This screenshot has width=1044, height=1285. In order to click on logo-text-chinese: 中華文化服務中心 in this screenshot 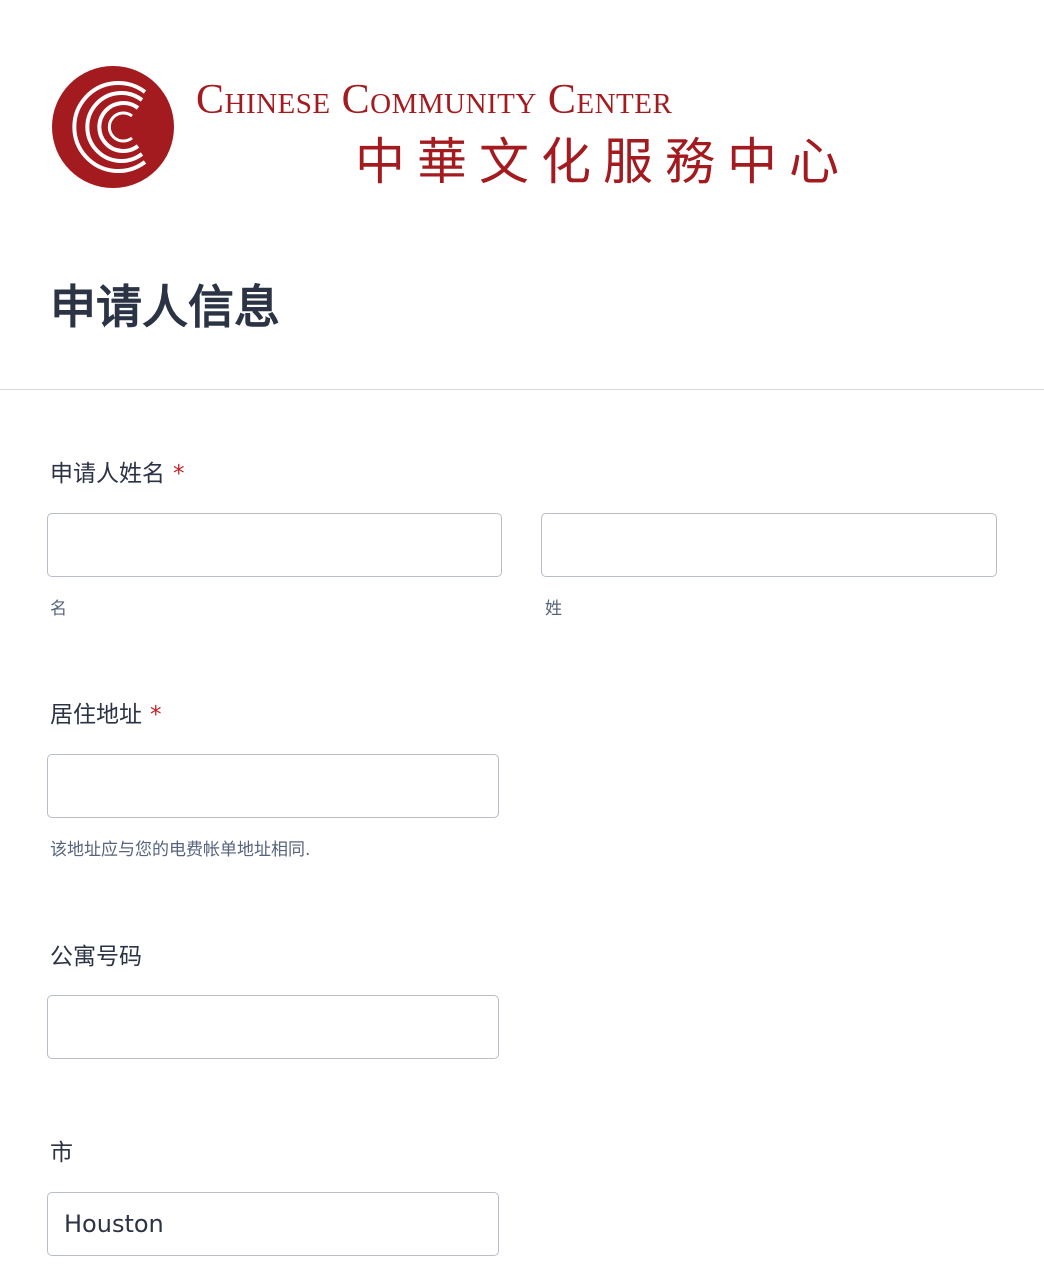, I will do `click(603, 162)`.